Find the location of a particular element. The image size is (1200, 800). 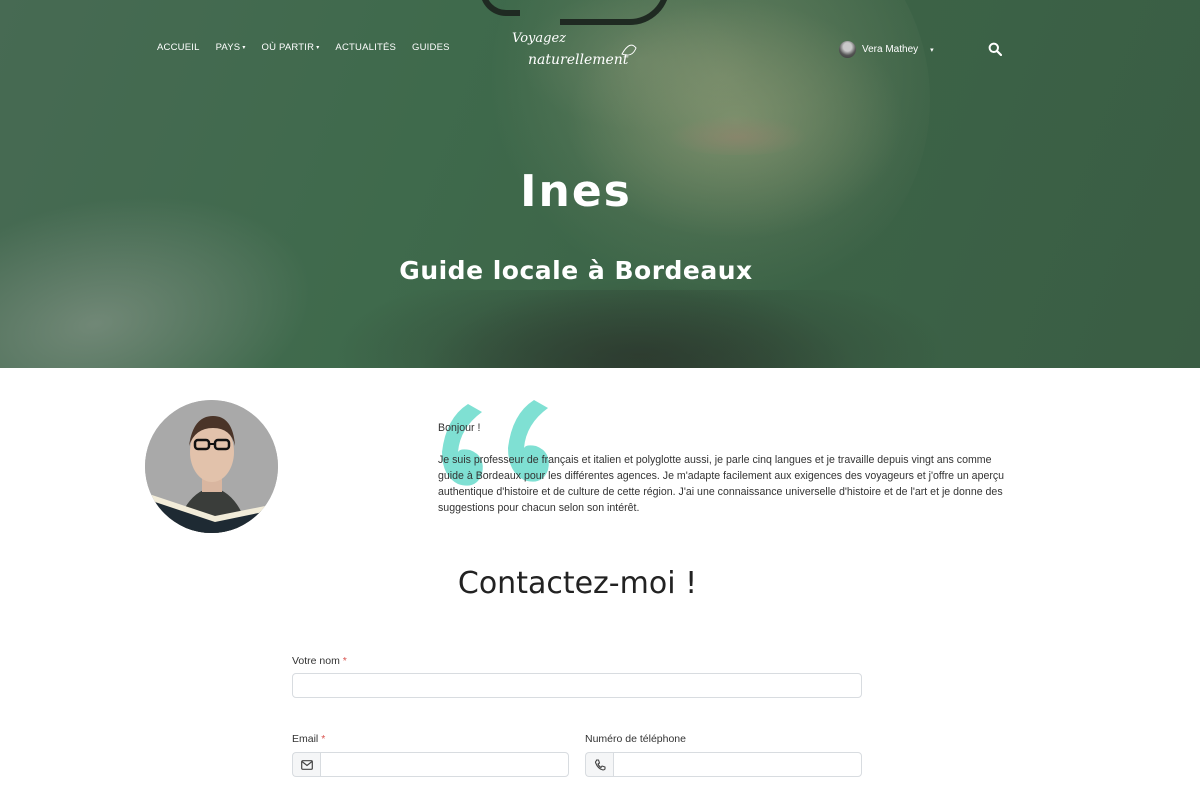

site-logo: Voyagez naturellement is located at coordinates (575, 50).